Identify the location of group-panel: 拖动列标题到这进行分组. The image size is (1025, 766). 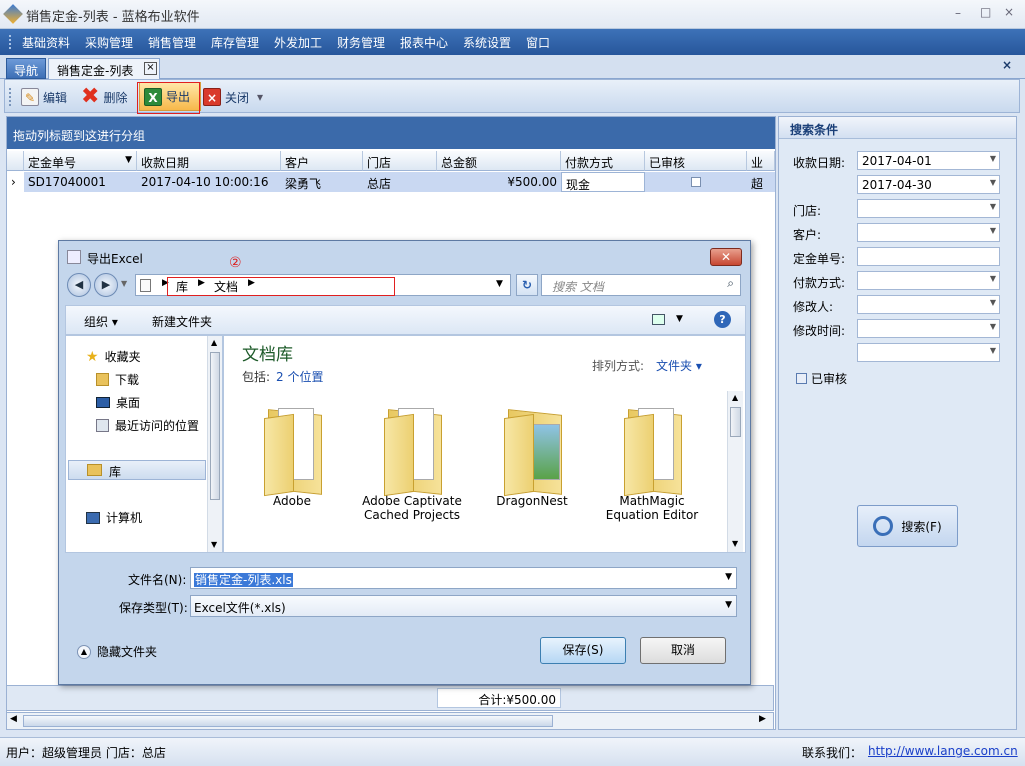
(391, 133).